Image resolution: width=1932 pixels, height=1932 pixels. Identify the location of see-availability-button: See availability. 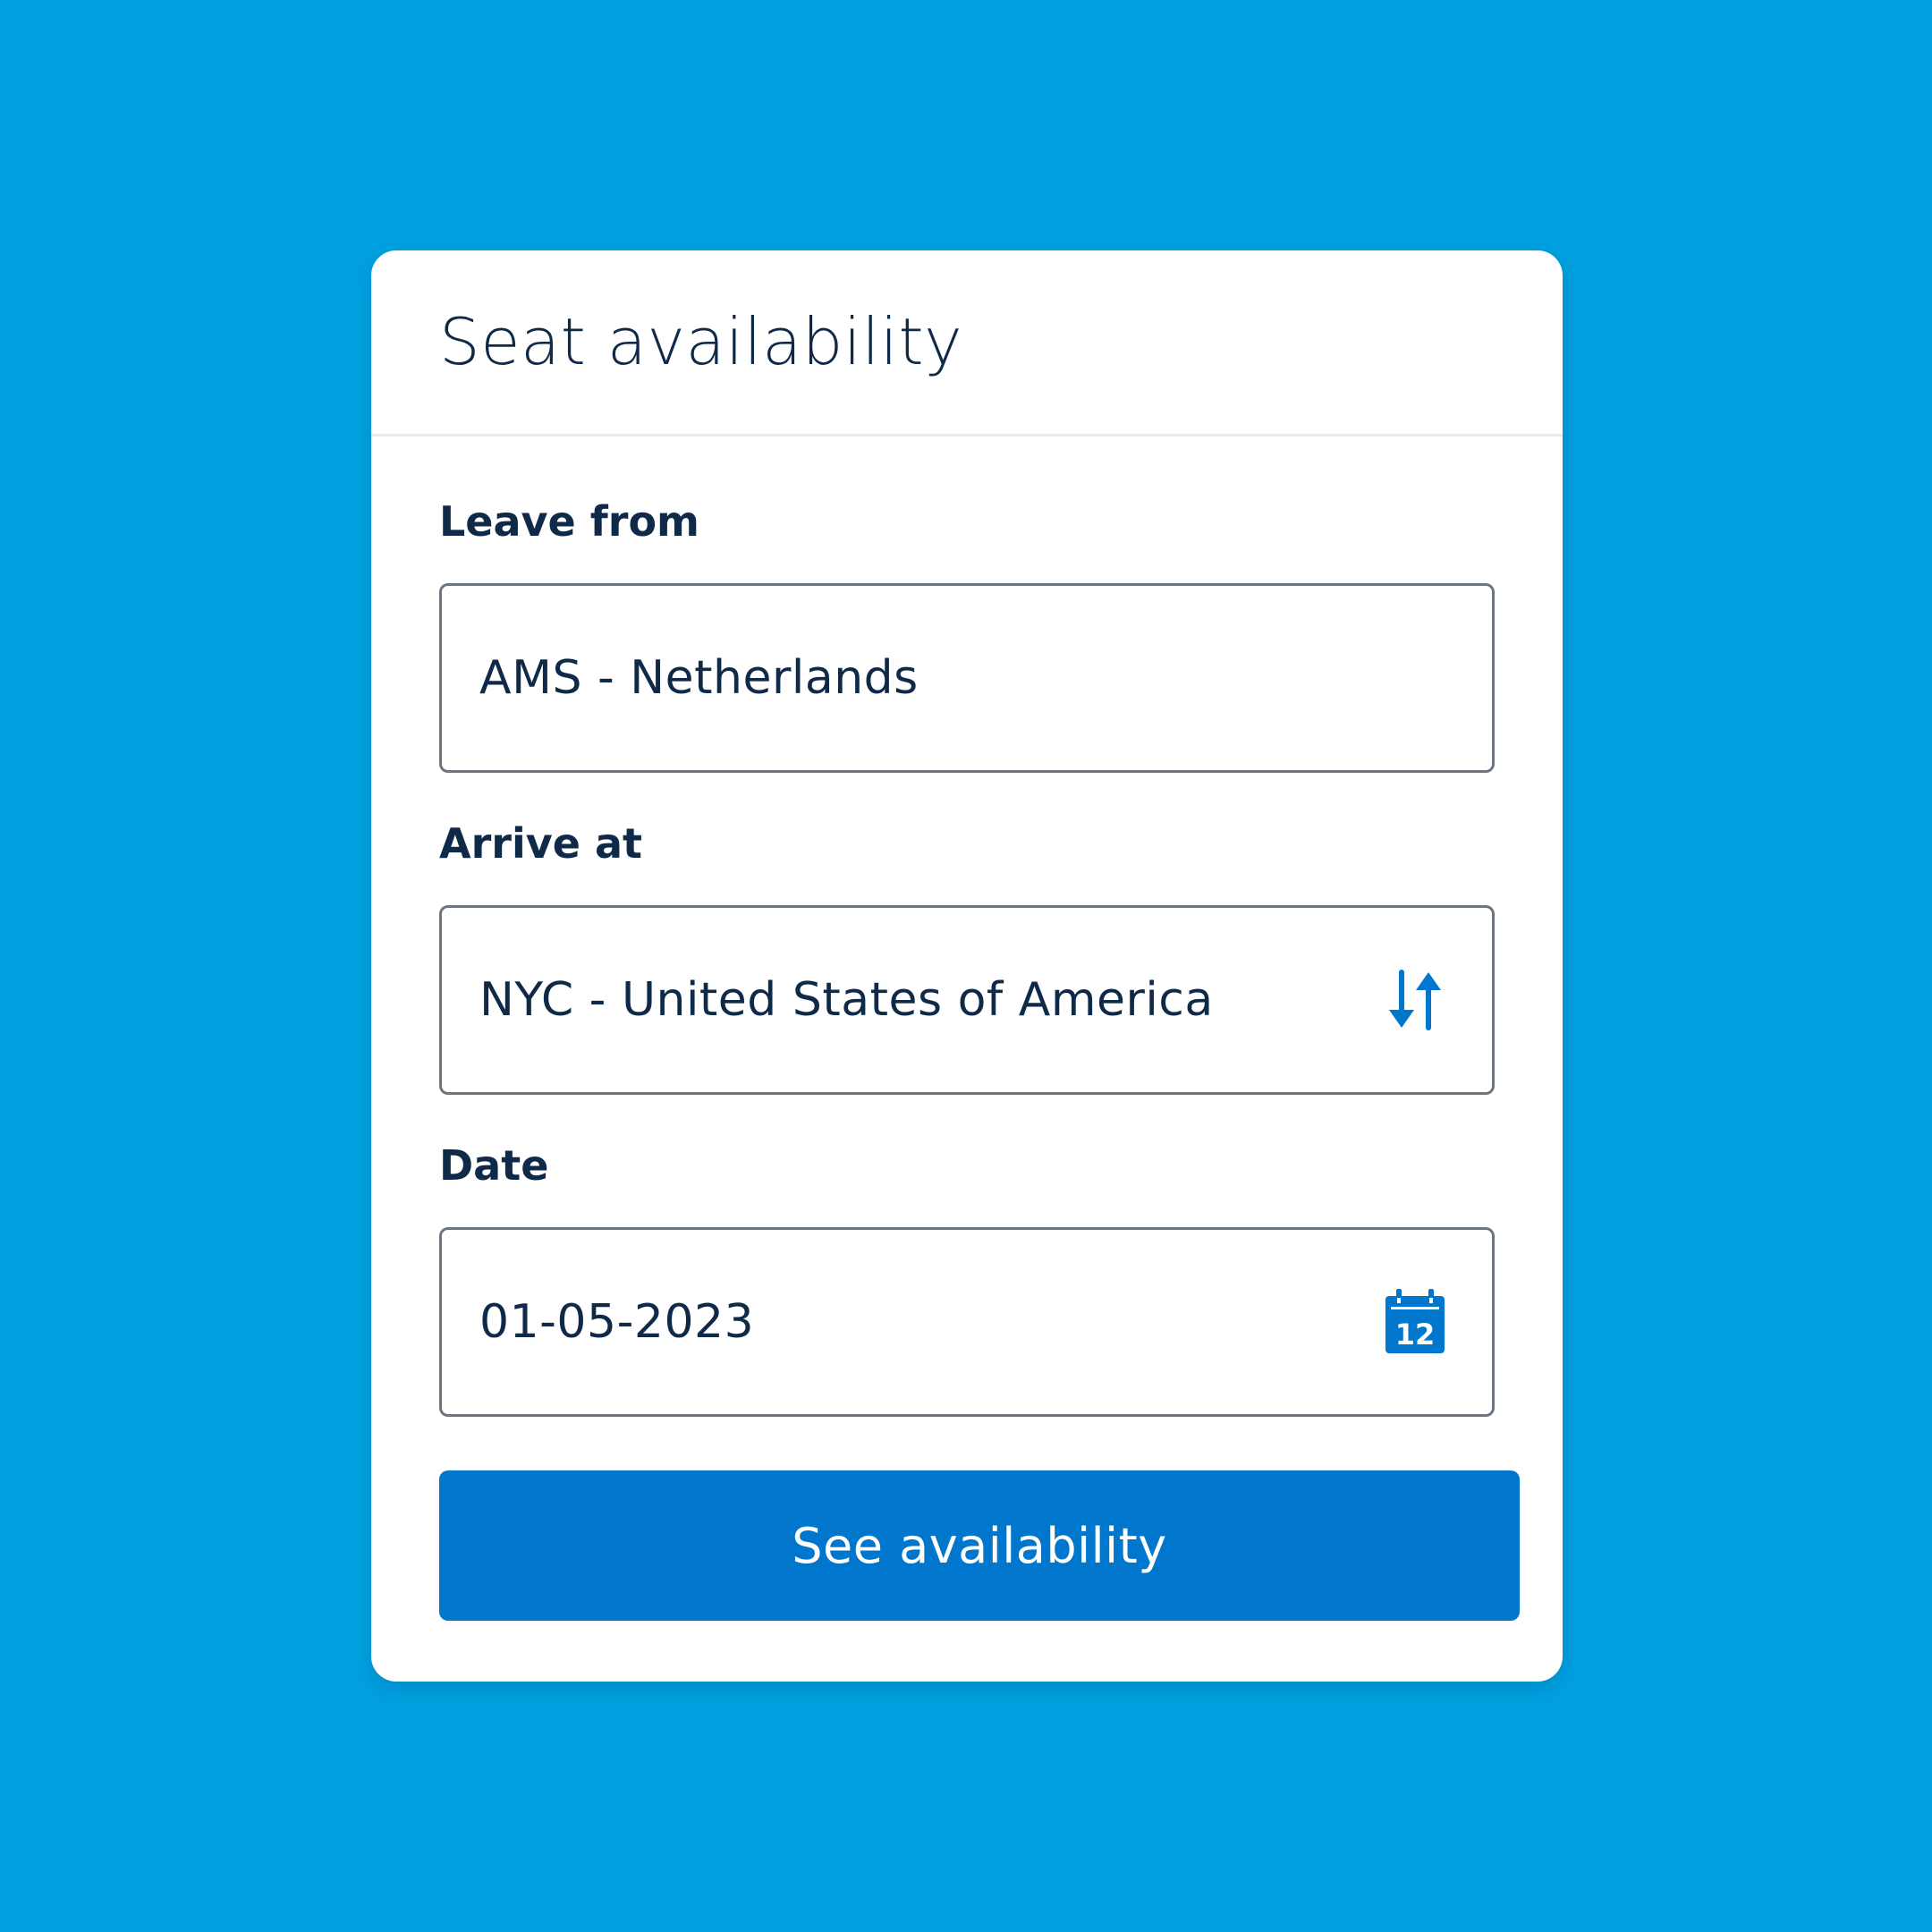
(979, 1545).